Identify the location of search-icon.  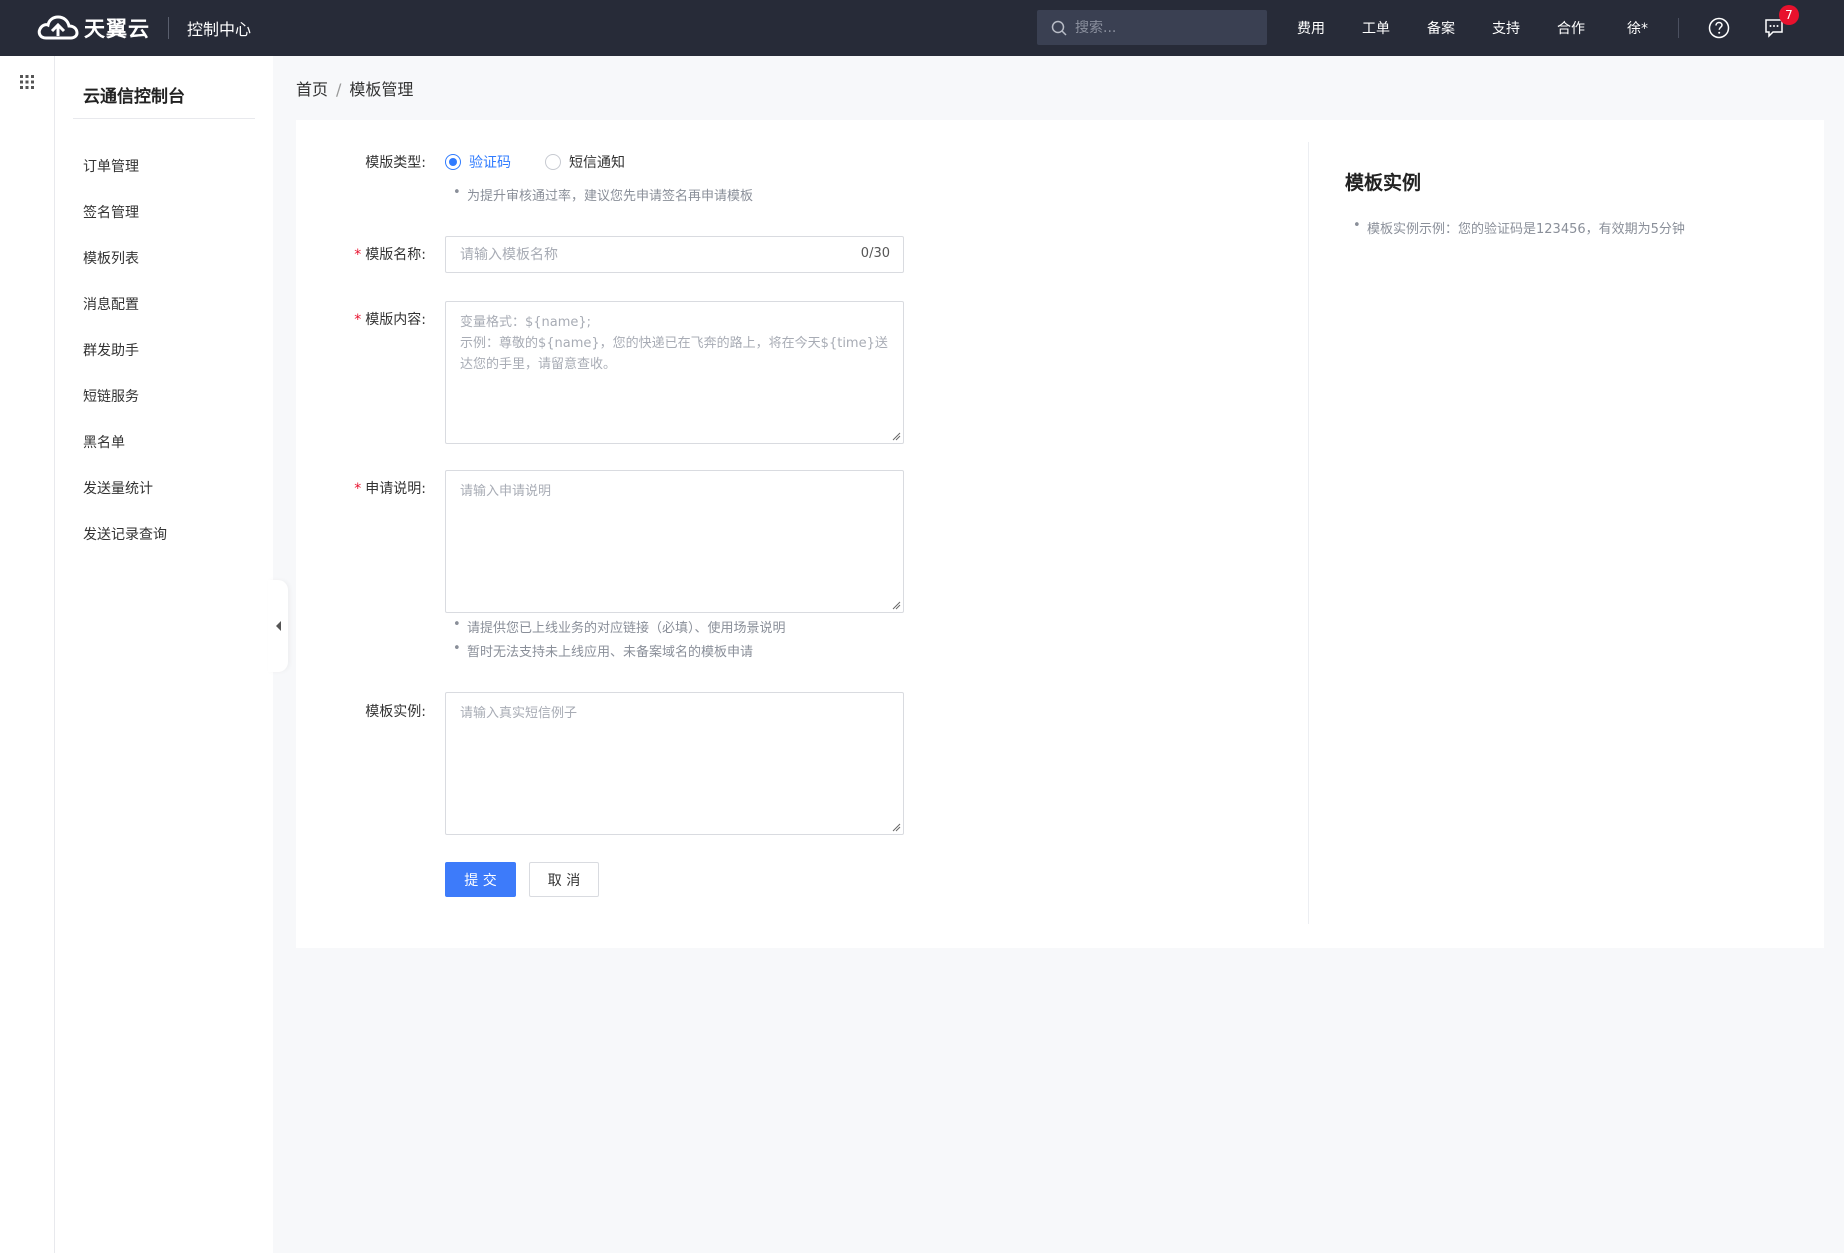
(1059, 28).